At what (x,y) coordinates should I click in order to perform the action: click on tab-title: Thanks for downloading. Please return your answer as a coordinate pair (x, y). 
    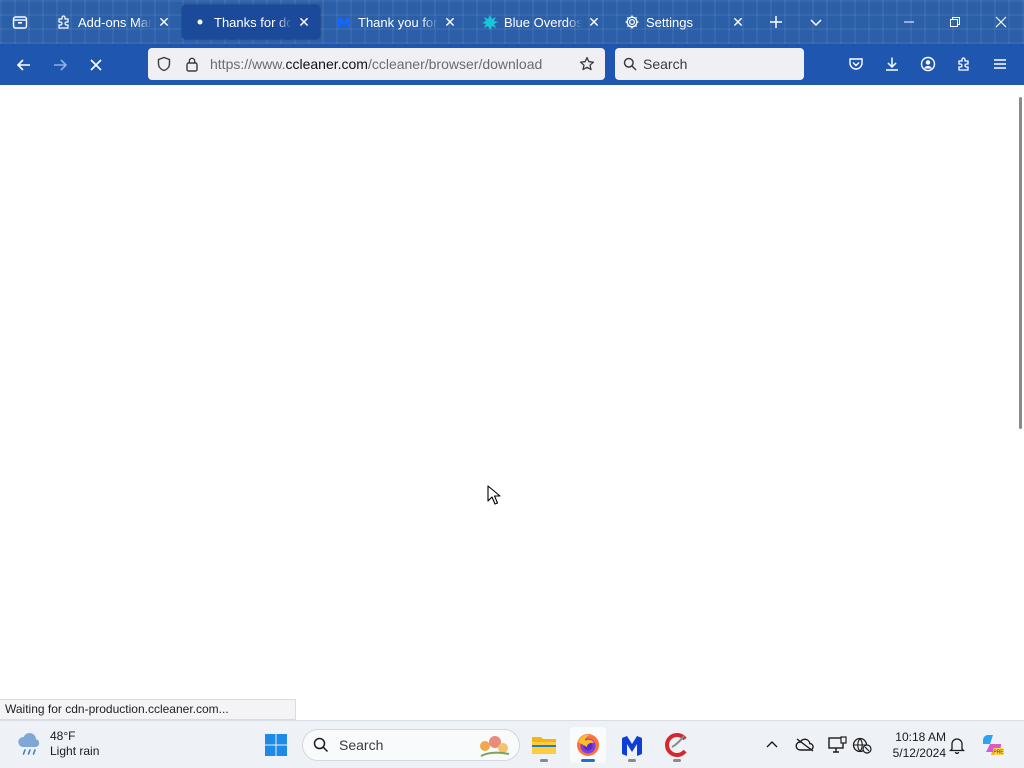
    Looking at the image, I should click on (253, 22).